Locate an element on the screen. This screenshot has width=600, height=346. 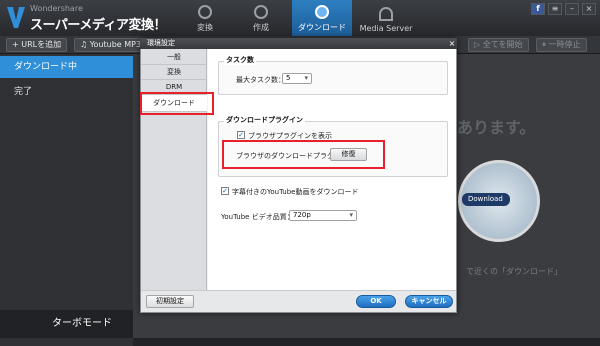
tab-media-server: Media Server is located at coordinates (386, 18).